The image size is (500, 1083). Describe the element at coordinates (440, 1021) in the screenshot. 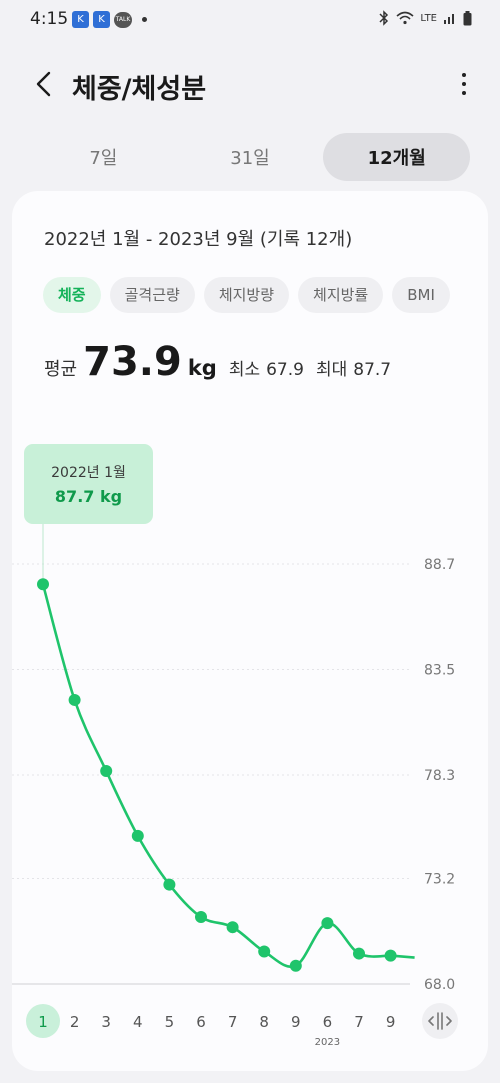

I see `chart-expand-button` at that location.